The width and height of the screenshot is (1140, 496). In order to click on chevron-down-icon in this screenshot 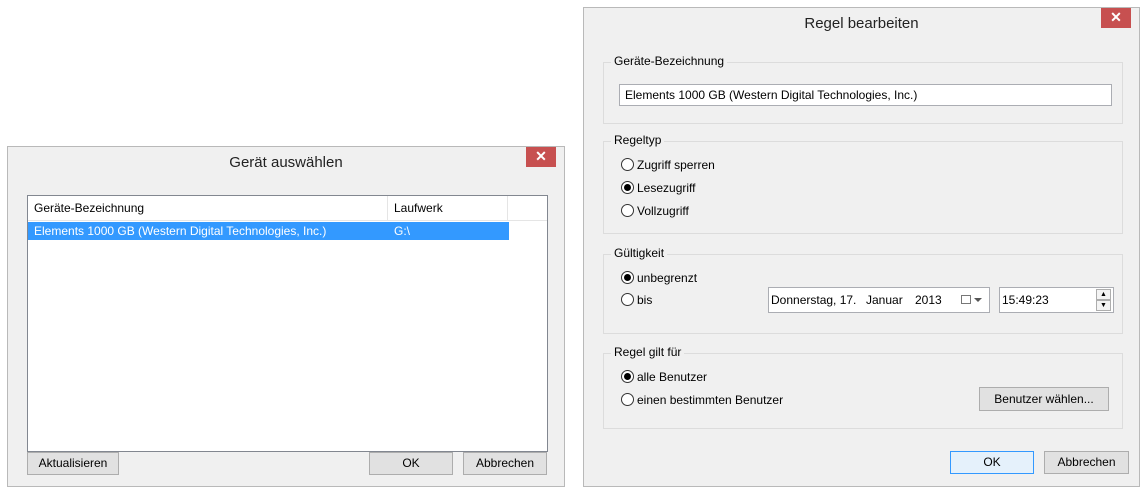, I will do `click(978, 300)`.